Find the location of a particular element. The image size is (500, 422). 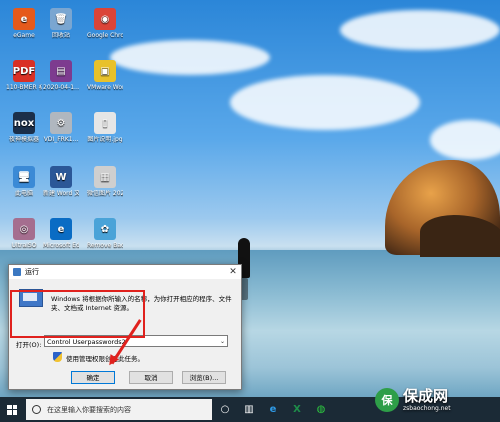

run-title: 运行 is located at coordinates (32, 272).